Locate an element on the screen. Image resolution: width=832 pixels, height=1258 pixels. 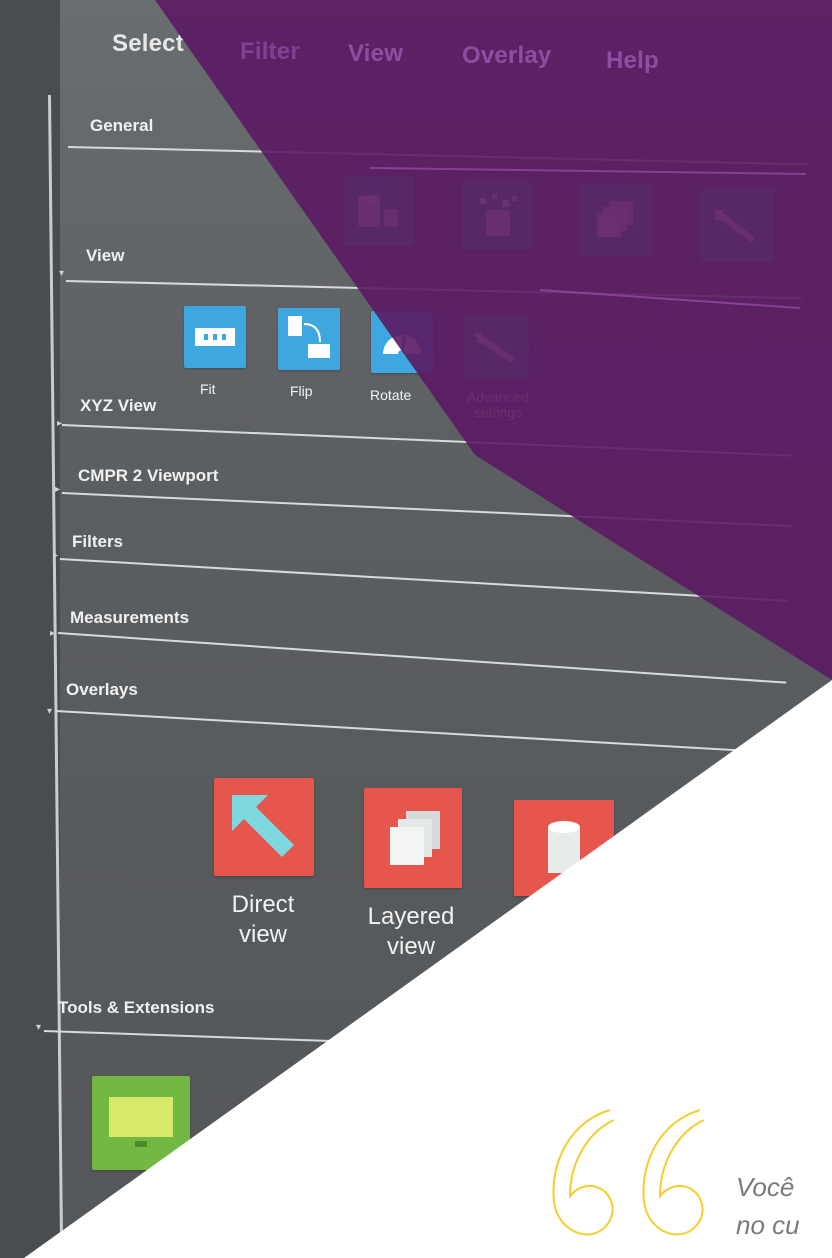
quote-text: Você no cu is located at coordinates (768, 1206).